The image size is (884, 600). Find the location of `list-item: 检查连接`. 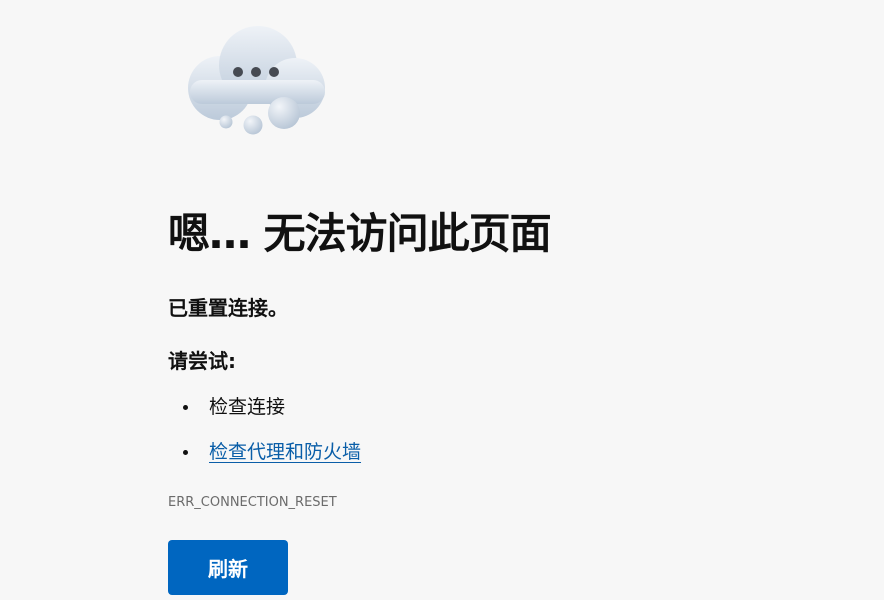

list-item: 检查连接 is located at coordinates (264, 414).